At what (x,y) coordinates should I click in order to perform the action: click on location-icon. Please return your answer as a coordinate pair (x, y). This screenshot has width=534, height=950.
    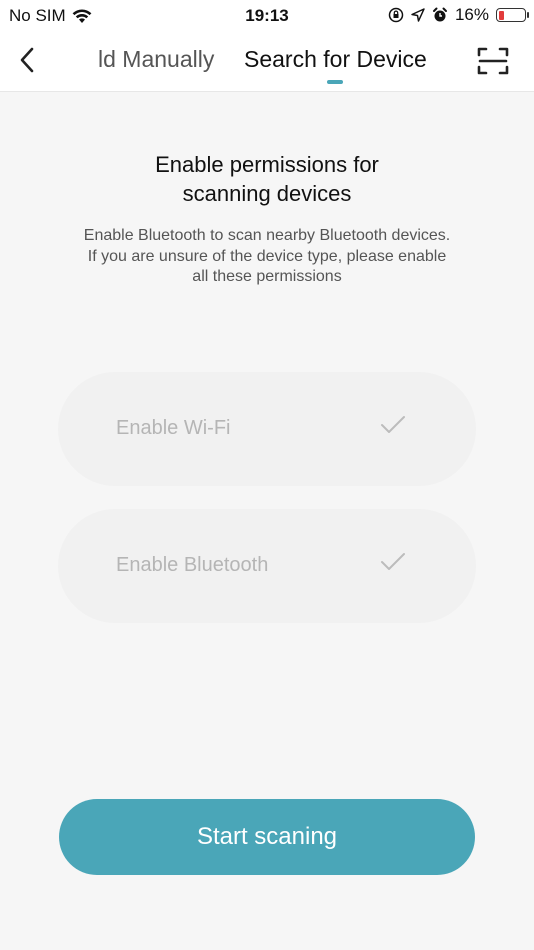
    Looking at the image, I should click on (418, 15).